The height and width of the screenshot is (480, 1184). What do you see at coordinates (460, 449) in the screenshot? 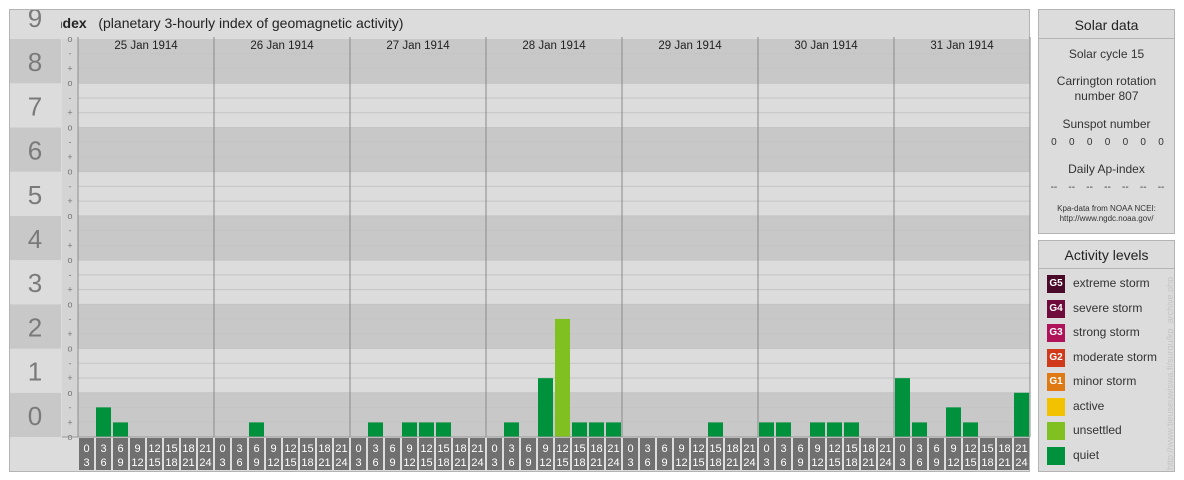
I see `slot-start-label: 18` at bounding box center [460, 449].